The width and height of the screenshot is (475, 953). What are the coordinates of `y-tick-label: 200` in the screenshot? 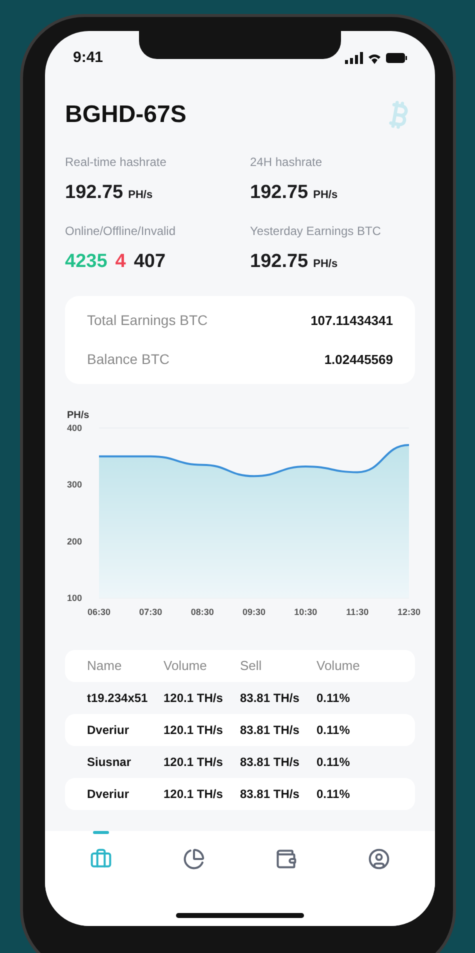 It's located at (74, 541).